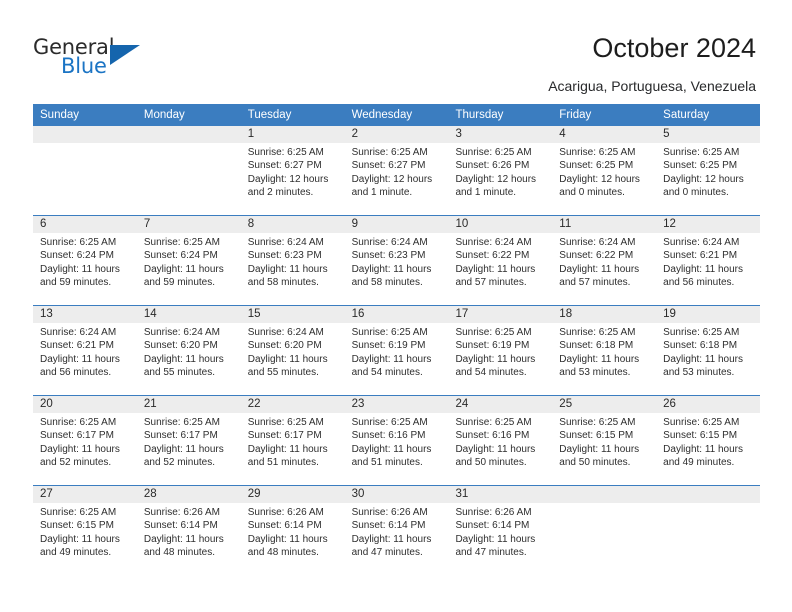 This screenshot has height=612, width=792. What do you see at coordinates (60, 115) in the screenshot?
I see `weekday-header-sunday: Sunday` at bounding box center [60, 115].